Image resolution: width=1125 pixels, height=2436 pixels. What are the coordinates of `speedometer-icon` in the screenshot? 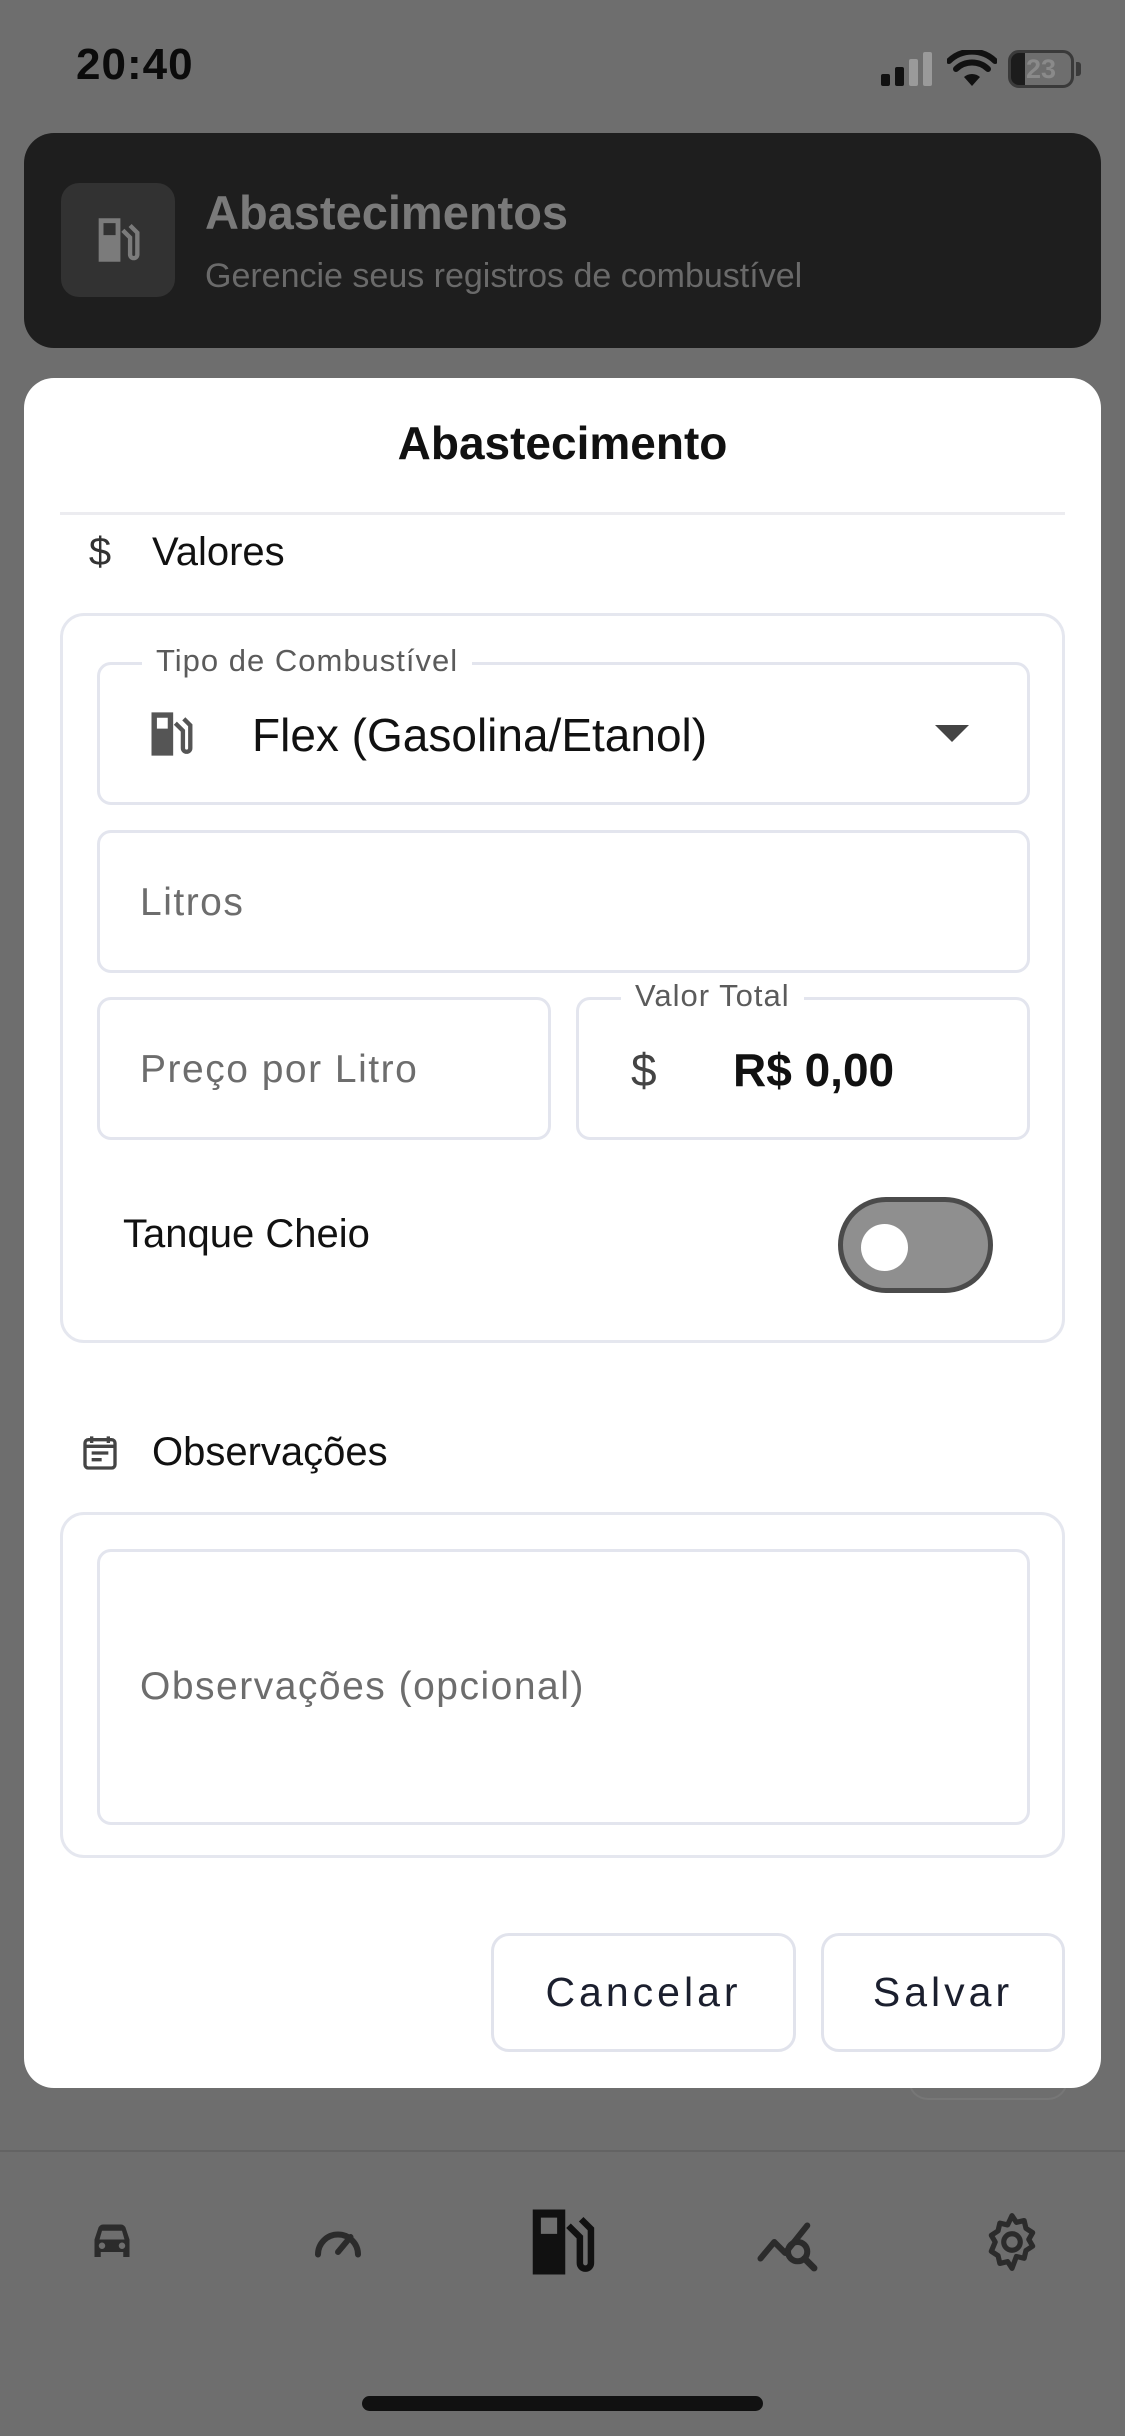 It's located at (338, 2244).